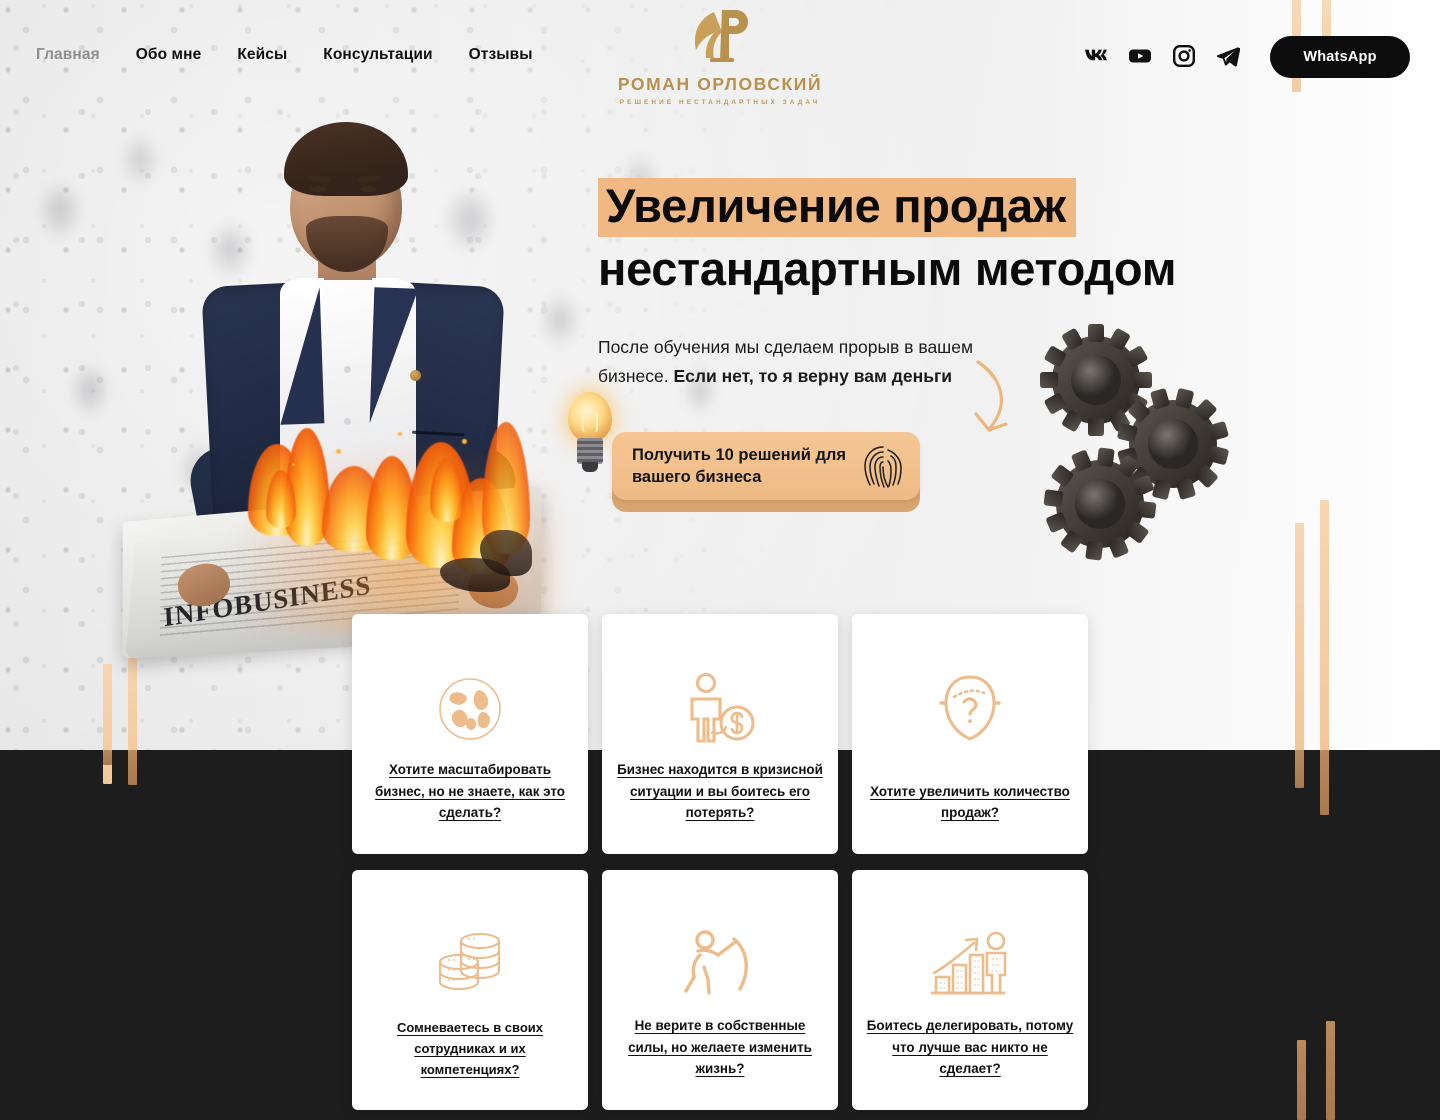 Image resolution: width=1440 pixels, height=1120 pixels. I want to click on coins-stack-icon, so click(470, 965).